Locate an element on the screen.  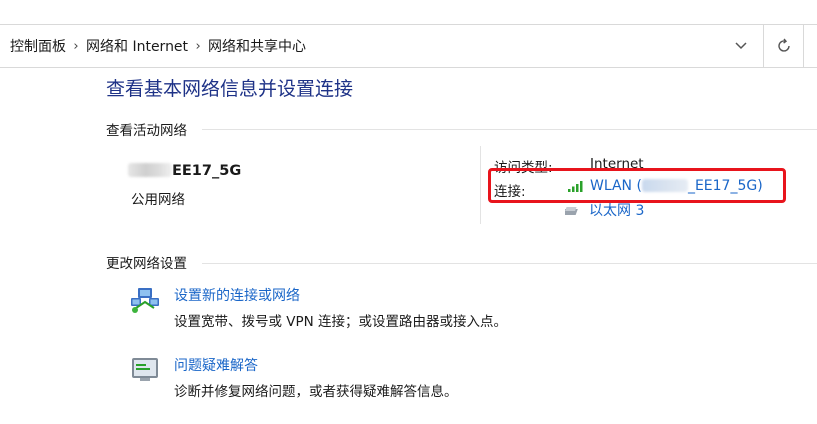
chevron-down-icon is located at coordinates (741, 46).